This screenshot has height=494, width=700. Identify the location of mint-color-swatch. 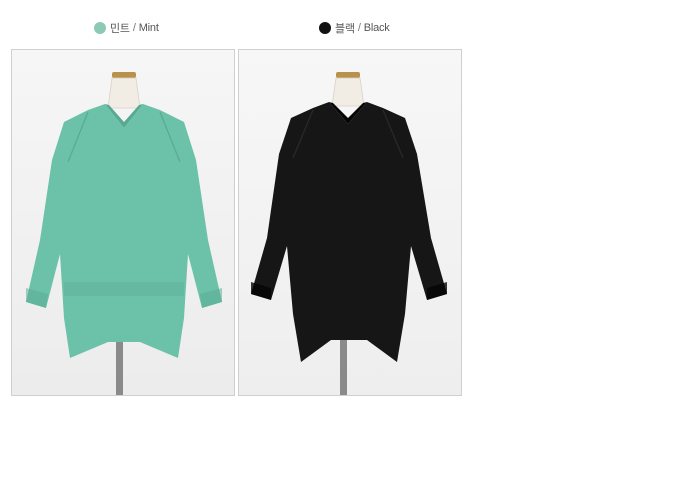
(100, 28).